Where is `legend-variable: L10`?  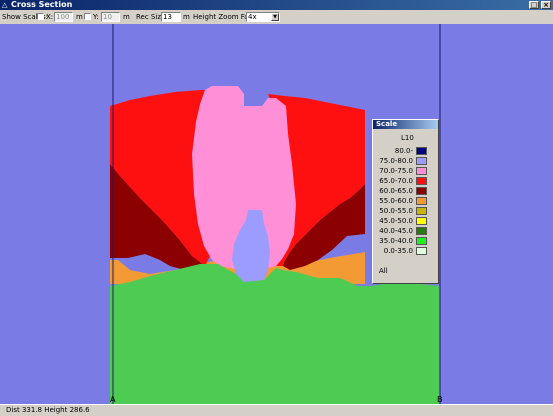
legend-variable: L10 is located at coordinates (407, 138).